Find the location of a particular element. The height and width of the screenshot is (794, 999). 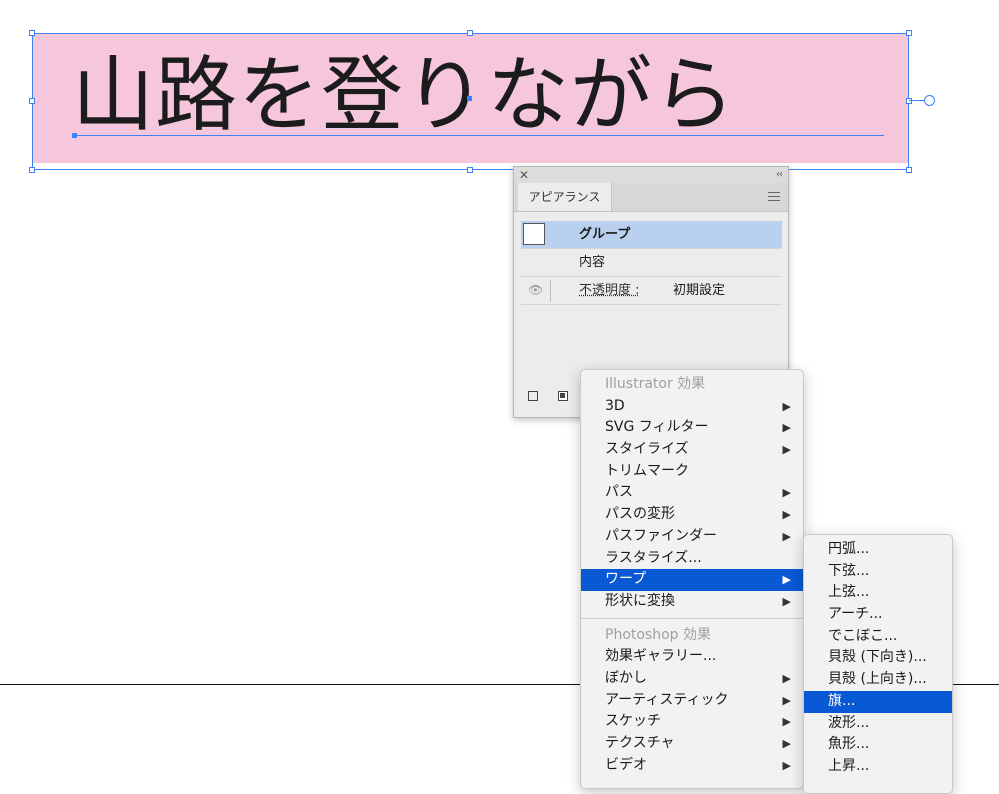

panel-menu-icon is located at coordinates (774, 197).